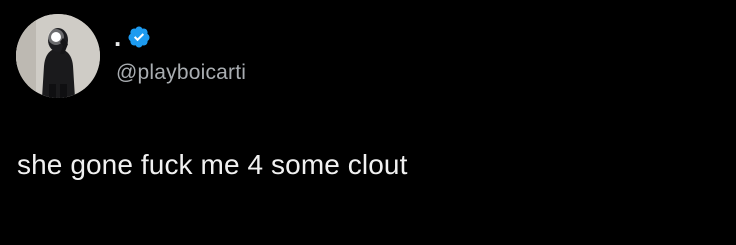  I want to click on verified-badge-icon, so click(139, 37).